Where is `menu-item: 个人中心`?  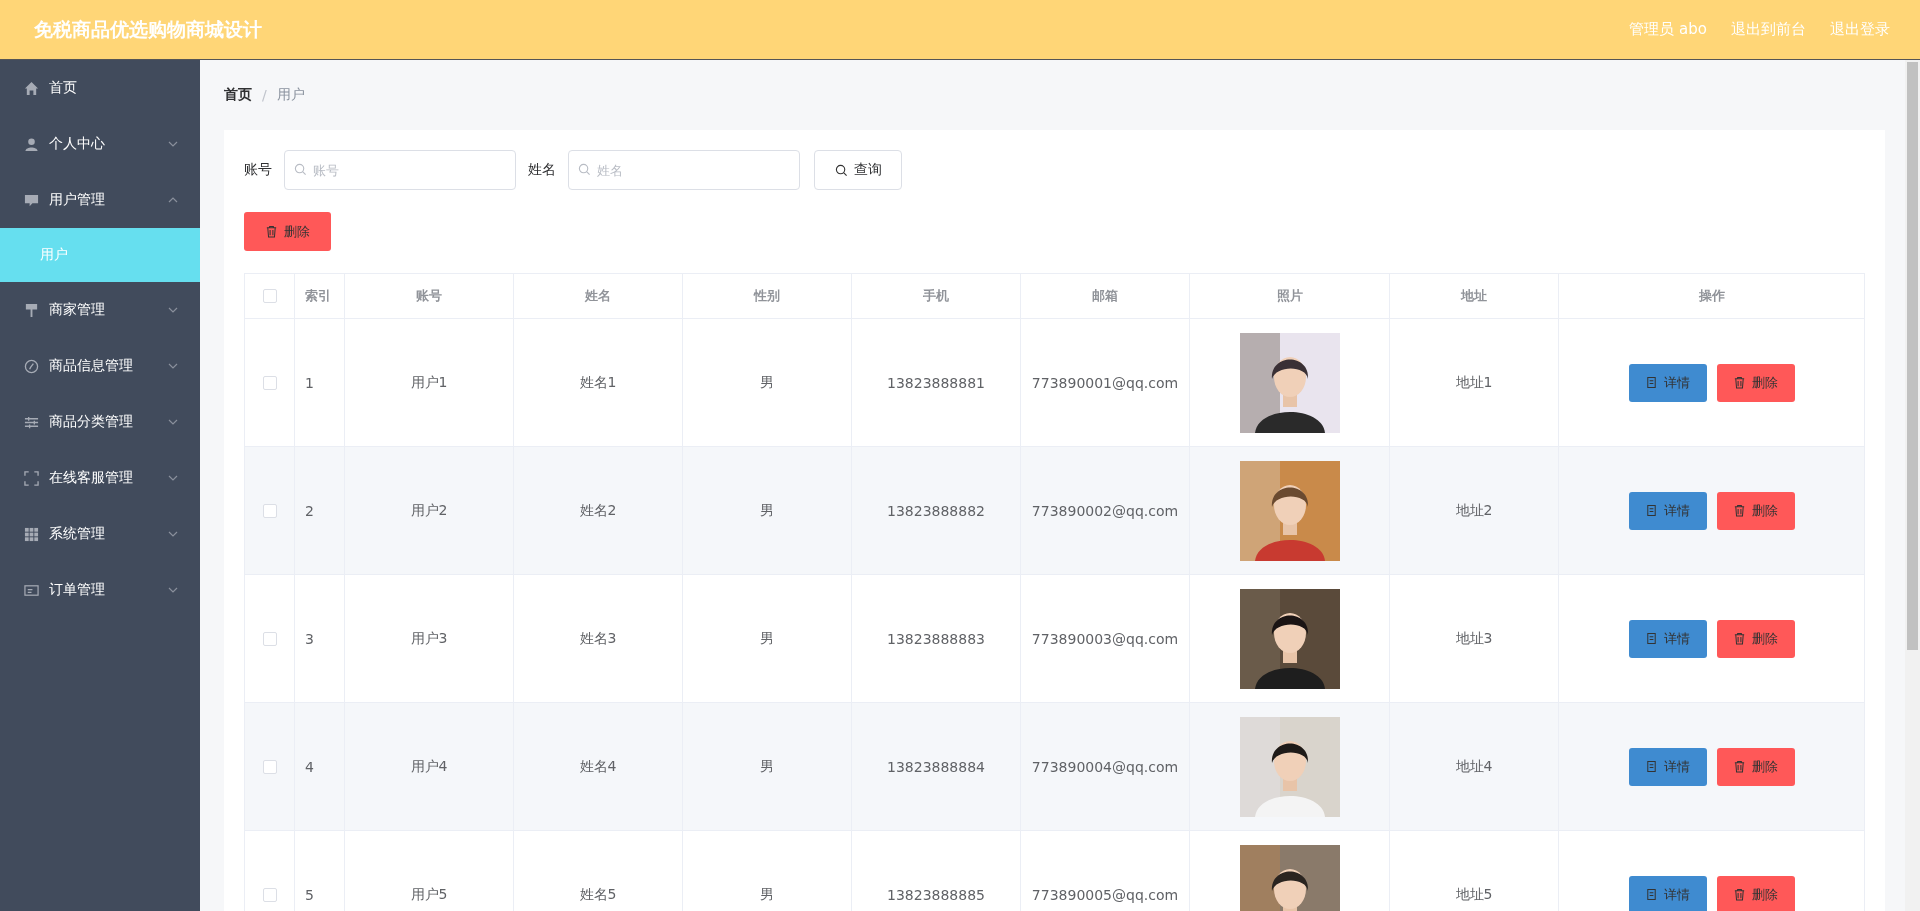 menu-item: 个人中心 is located at coordinates (100, 144).